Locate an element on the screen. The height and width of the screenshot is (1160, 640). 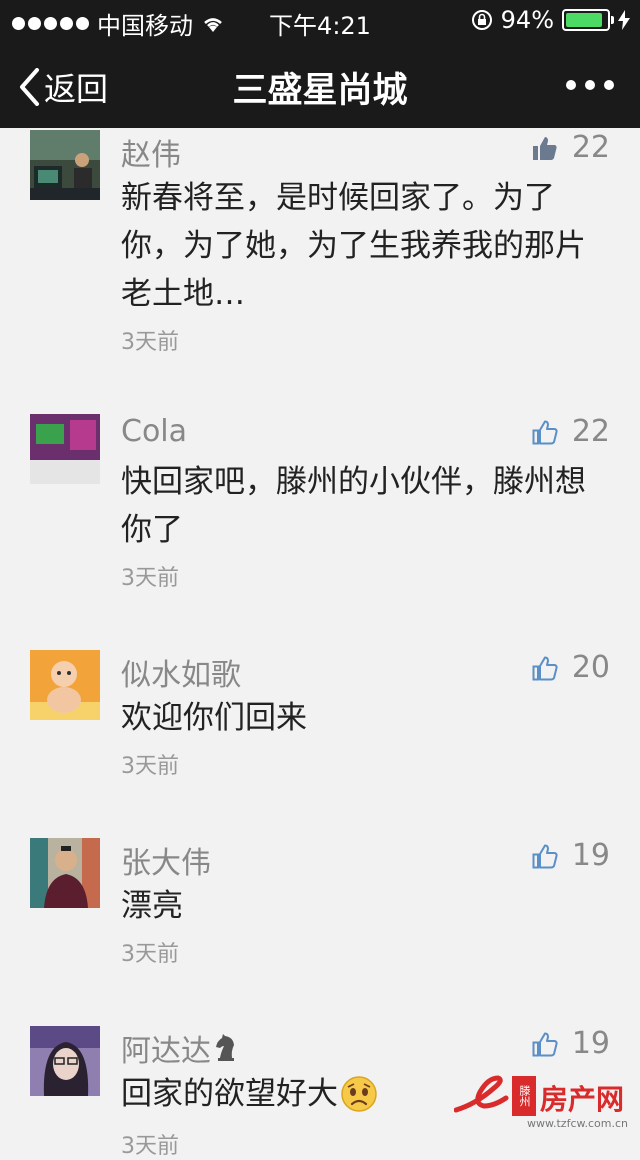
comment-text-line: 你，为了她，为了生我养我的那片 is located at coordinates (353, 246).